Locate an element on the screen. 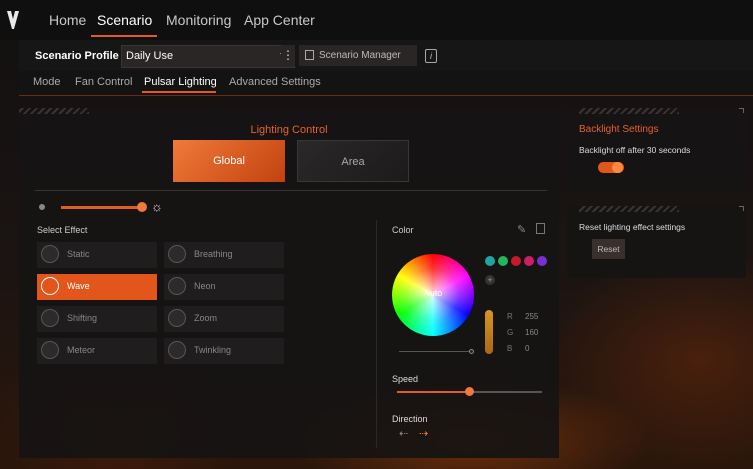 This screenshot has height=469, width=753. effect-label: Twinkling is located at coordinates (213, 350).